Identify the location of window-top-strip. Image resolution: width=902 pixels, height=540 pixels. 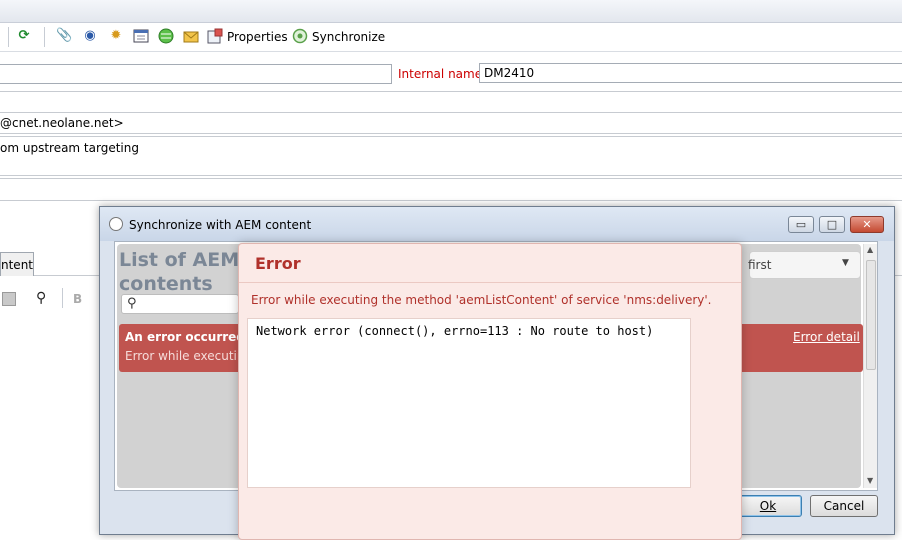
(451, 11).